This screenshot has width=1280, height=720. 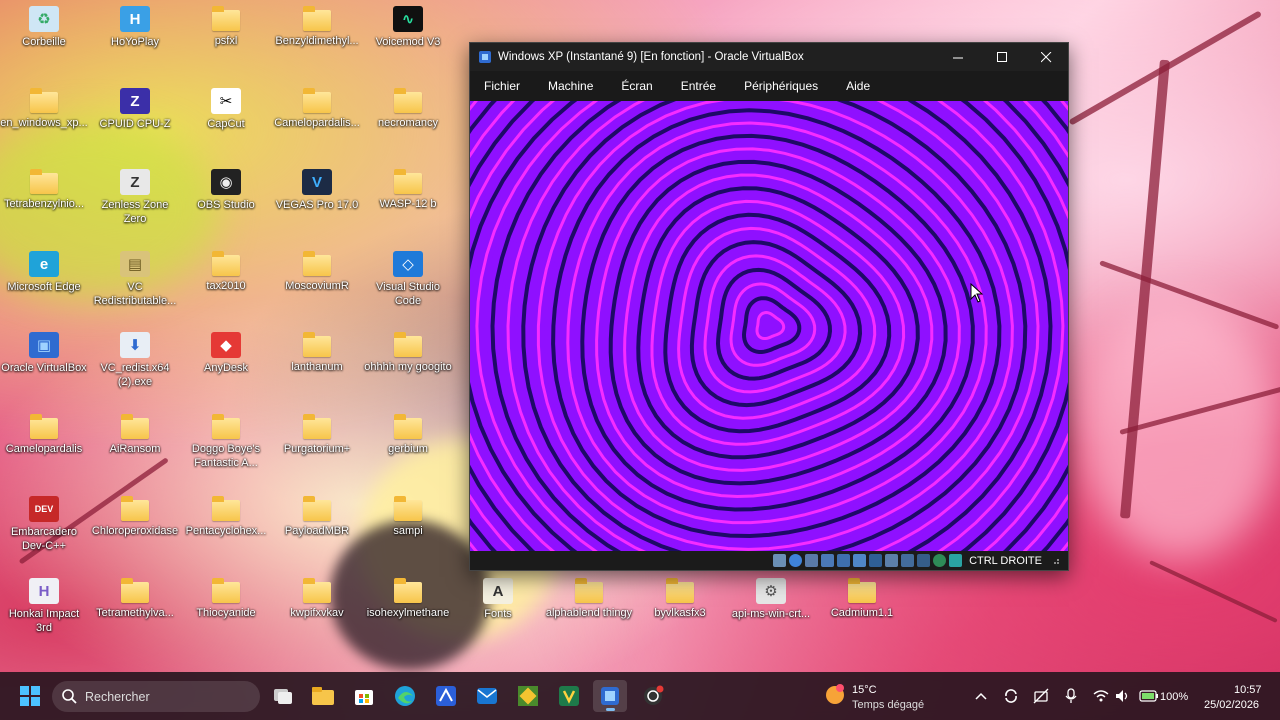 What do you see at coordinates (844, 560) in the screenshot?
I see `usb-icon` at bounding box center [844, 560].